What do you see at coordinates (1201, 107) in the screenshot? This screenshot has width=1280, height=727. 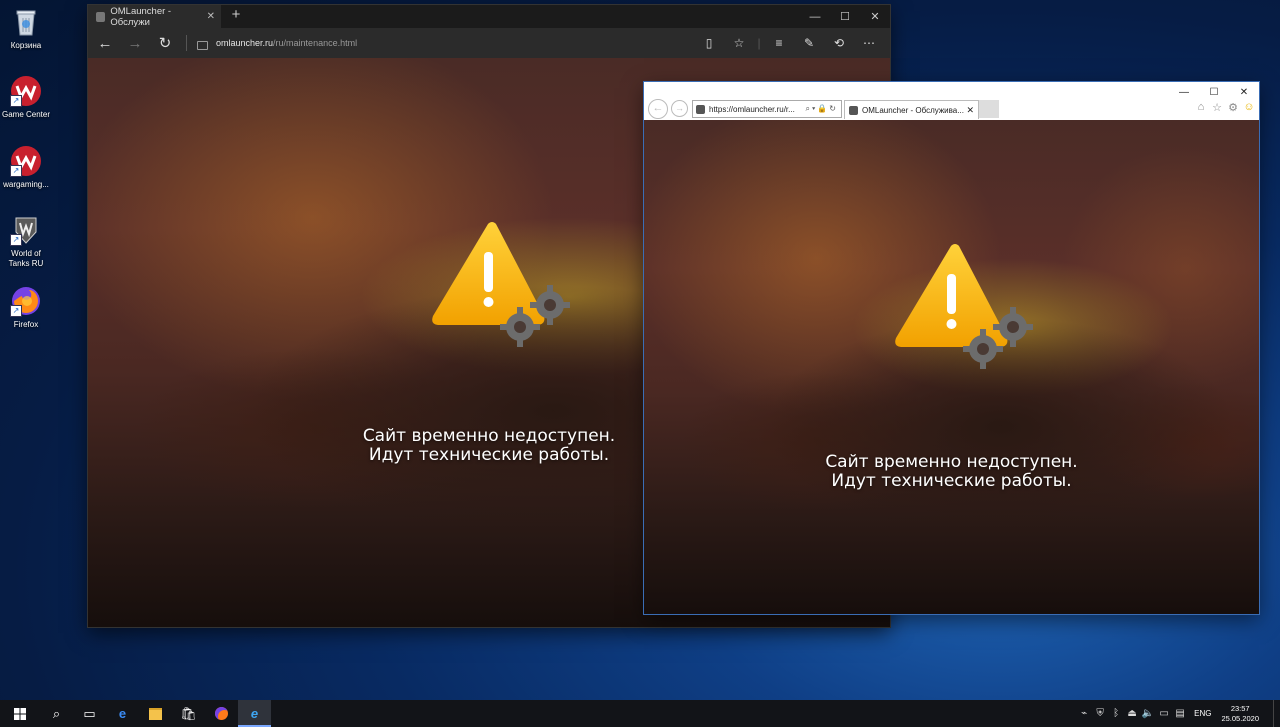 I see `home-icon: ⌂` at bounding box center [1201, 107].